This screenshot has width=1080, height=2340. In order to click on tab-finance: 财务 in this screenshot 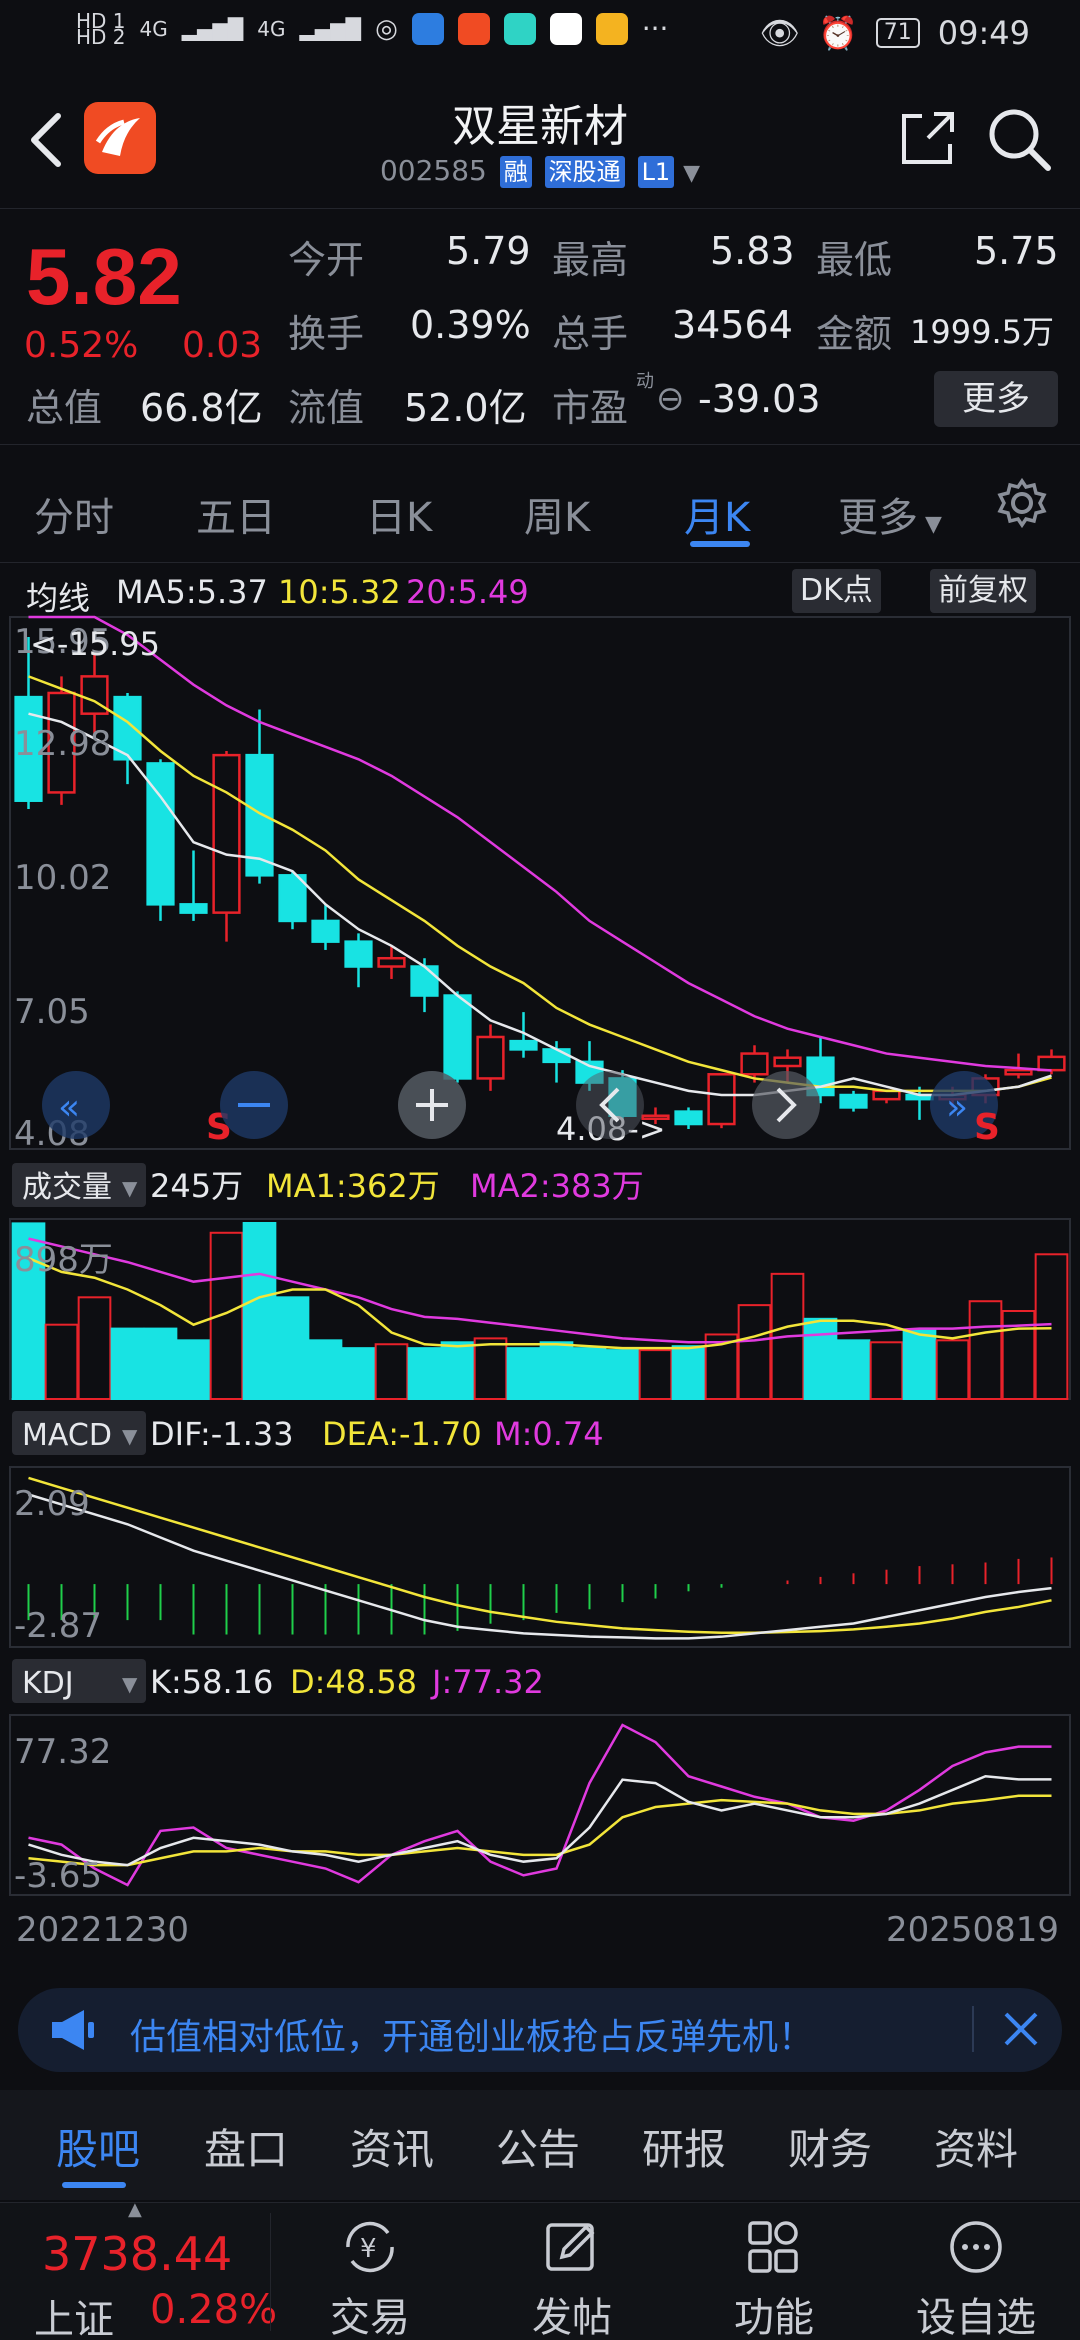, I will do `click(830, 2146)`.